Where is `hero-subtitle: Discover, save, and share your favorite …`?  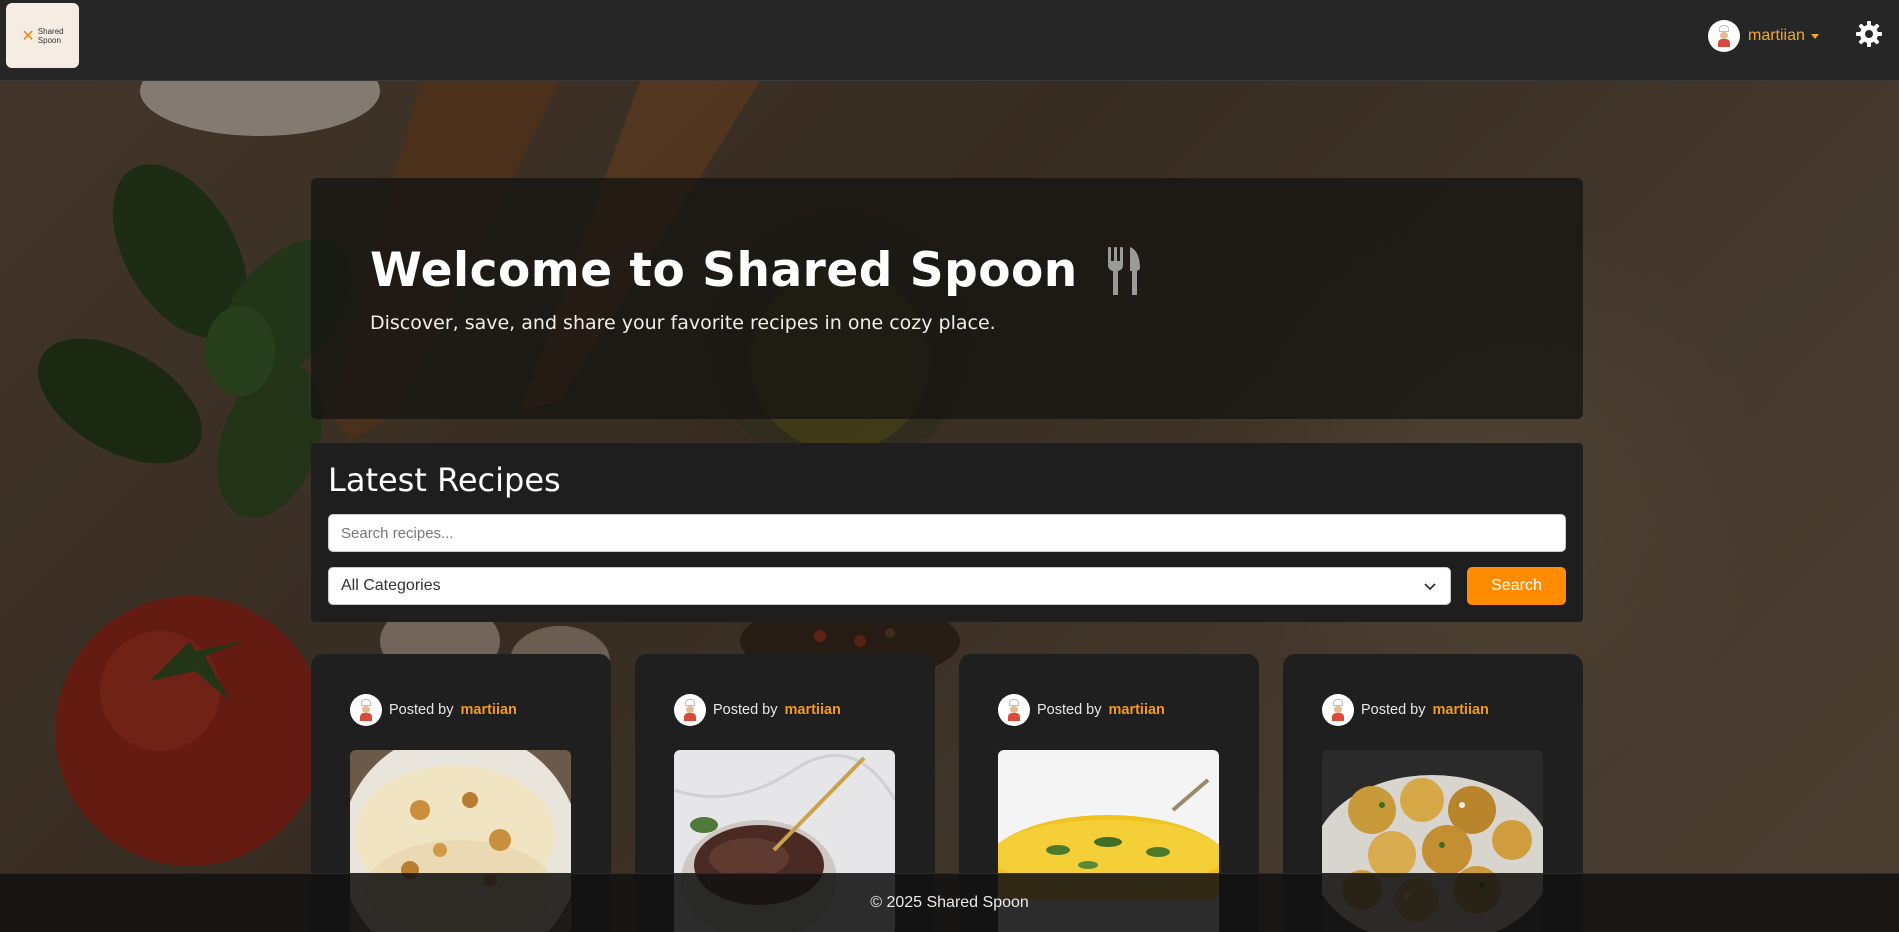
hero-subtitle: Discover, save, and share your favorite … is located at coordinates (683, 323).